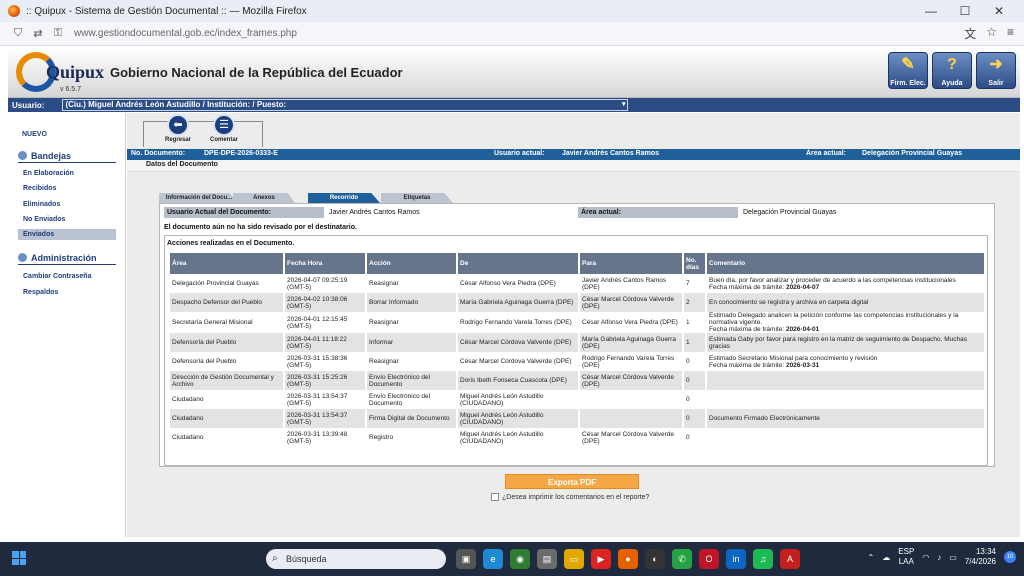  What do you see at coordinates (953, 557) in the screenshot?
I see `battery-icon: ▭` at bounding box center [953, 557].